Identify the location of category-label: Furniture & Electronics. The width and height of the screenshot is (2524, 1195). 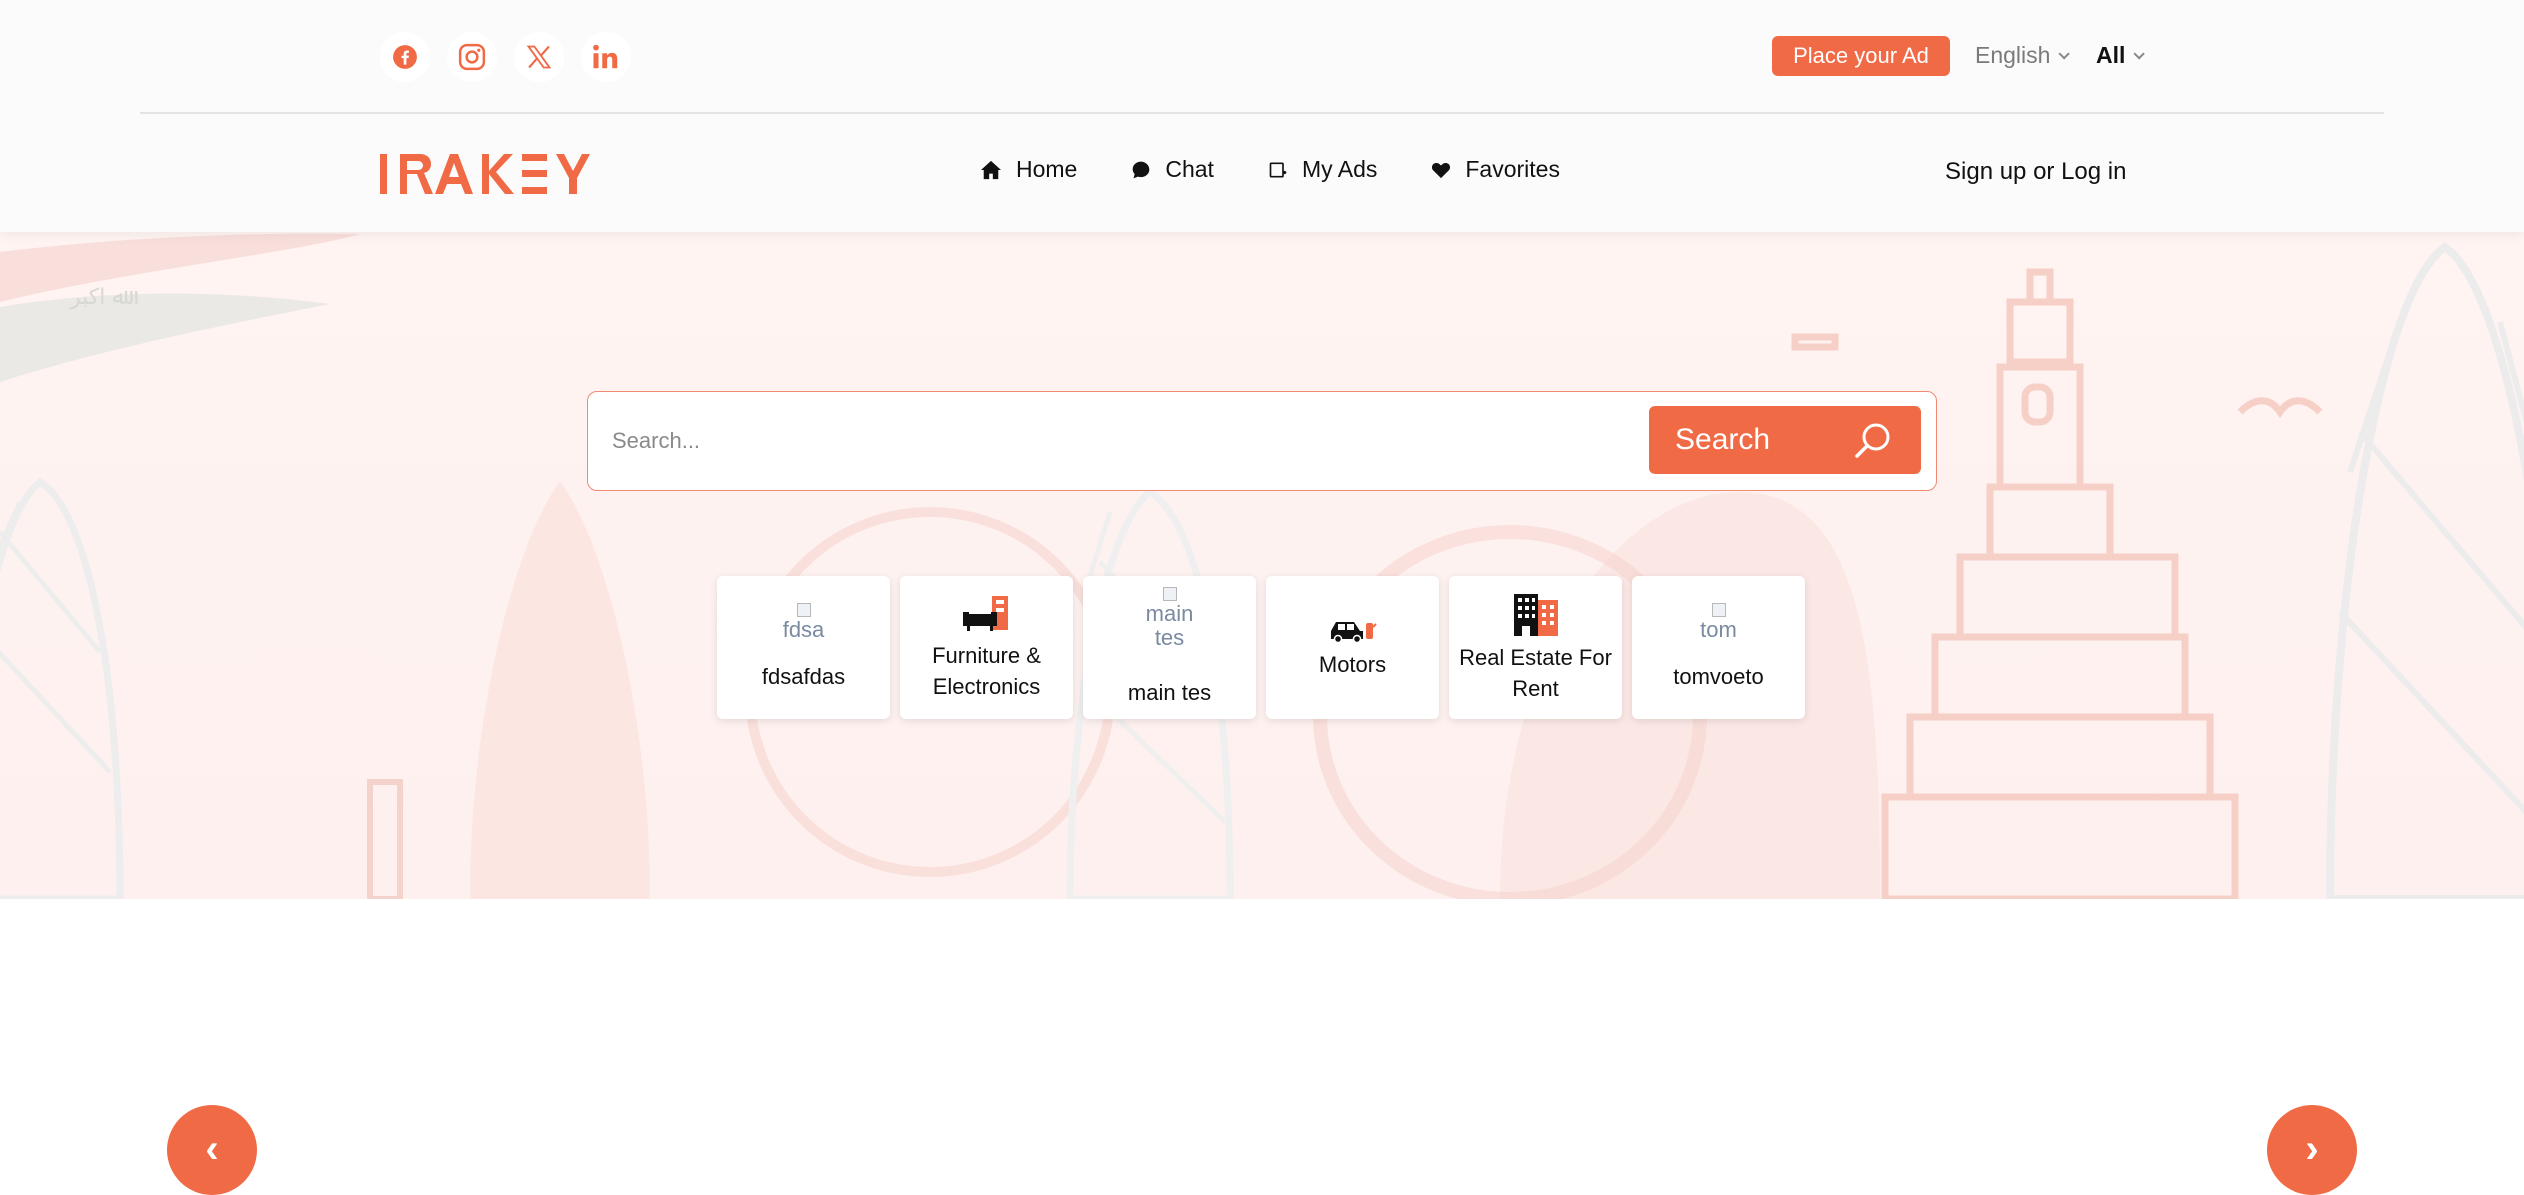
(986, 670).